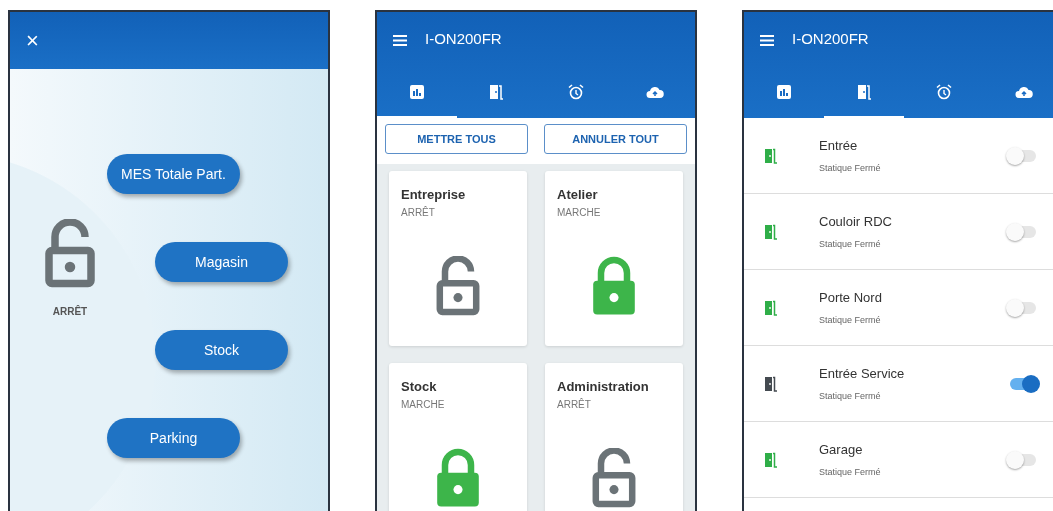  What do you see at coordinates (603, 387) in the screenshot?
I see `group-name: Administration` at bounding box center [603, 387].